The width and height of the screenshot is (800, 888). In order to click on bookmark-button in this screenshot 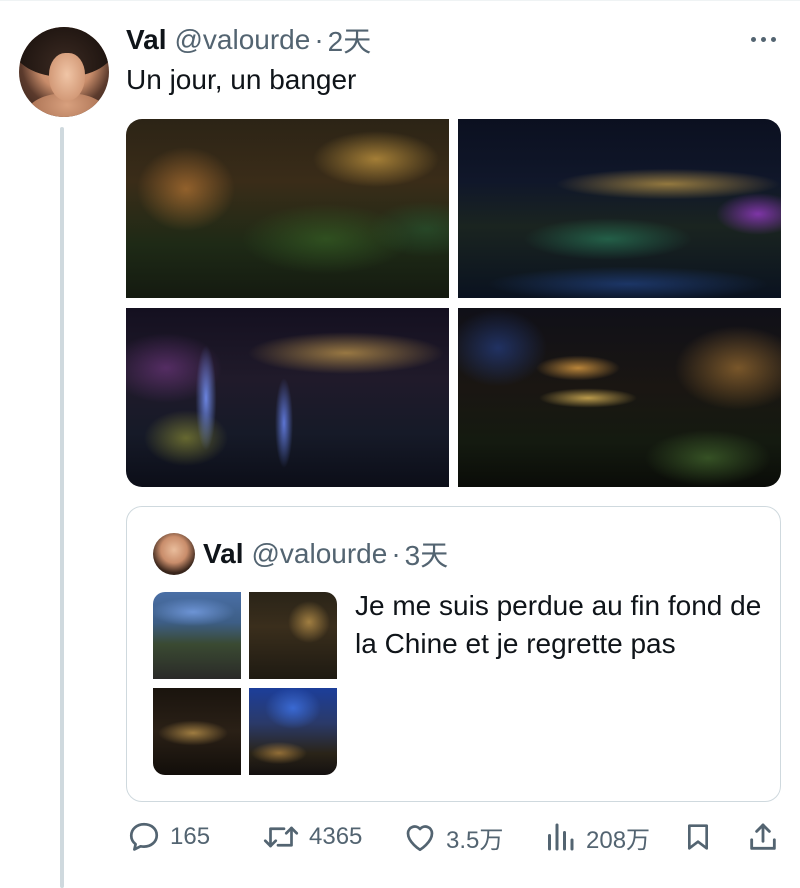, I will do `click(698, 837)`.